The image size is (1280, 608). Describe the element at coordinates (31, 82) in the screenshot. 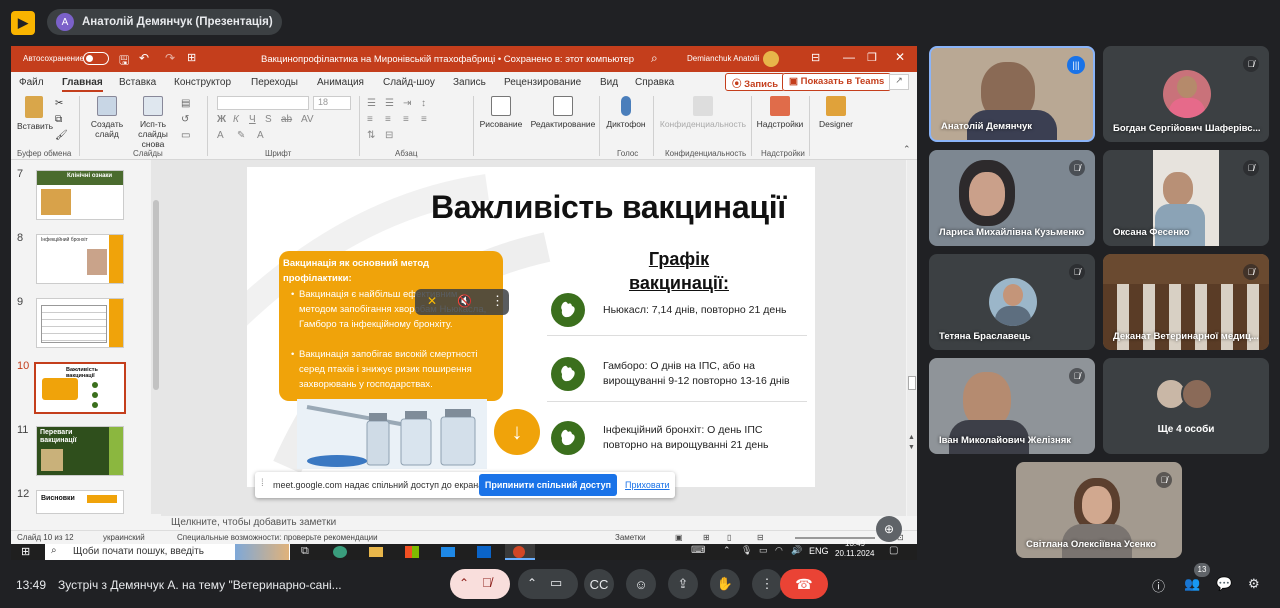

I see `menu-file: Файл` at that location.